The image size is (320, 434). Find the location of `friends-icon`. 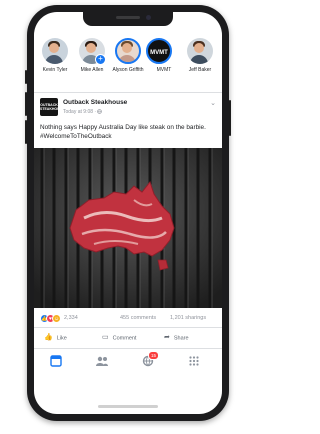

friends-icon is located at coordinates (102, 361).